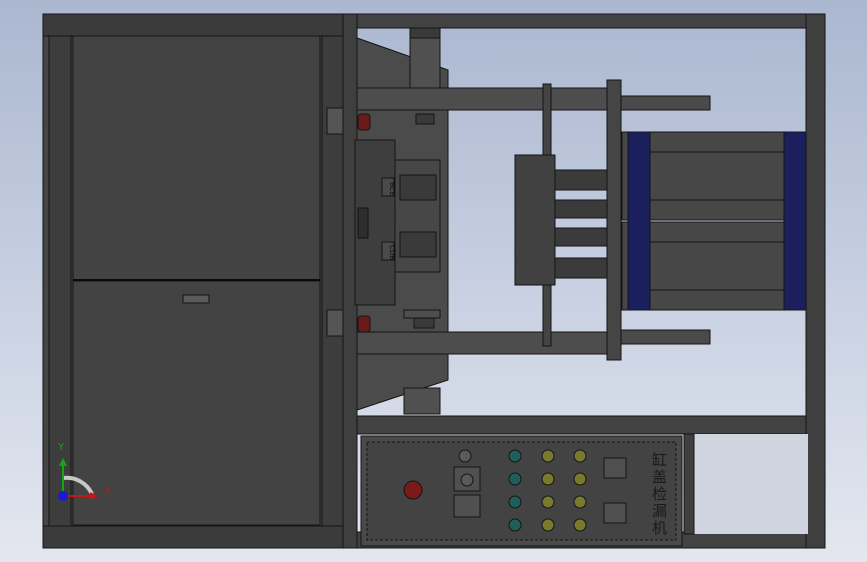  What do you see at coordinates (107, 491) in the screenshot?
I see `axis-x-label: X` at bounding box center [107, 491].